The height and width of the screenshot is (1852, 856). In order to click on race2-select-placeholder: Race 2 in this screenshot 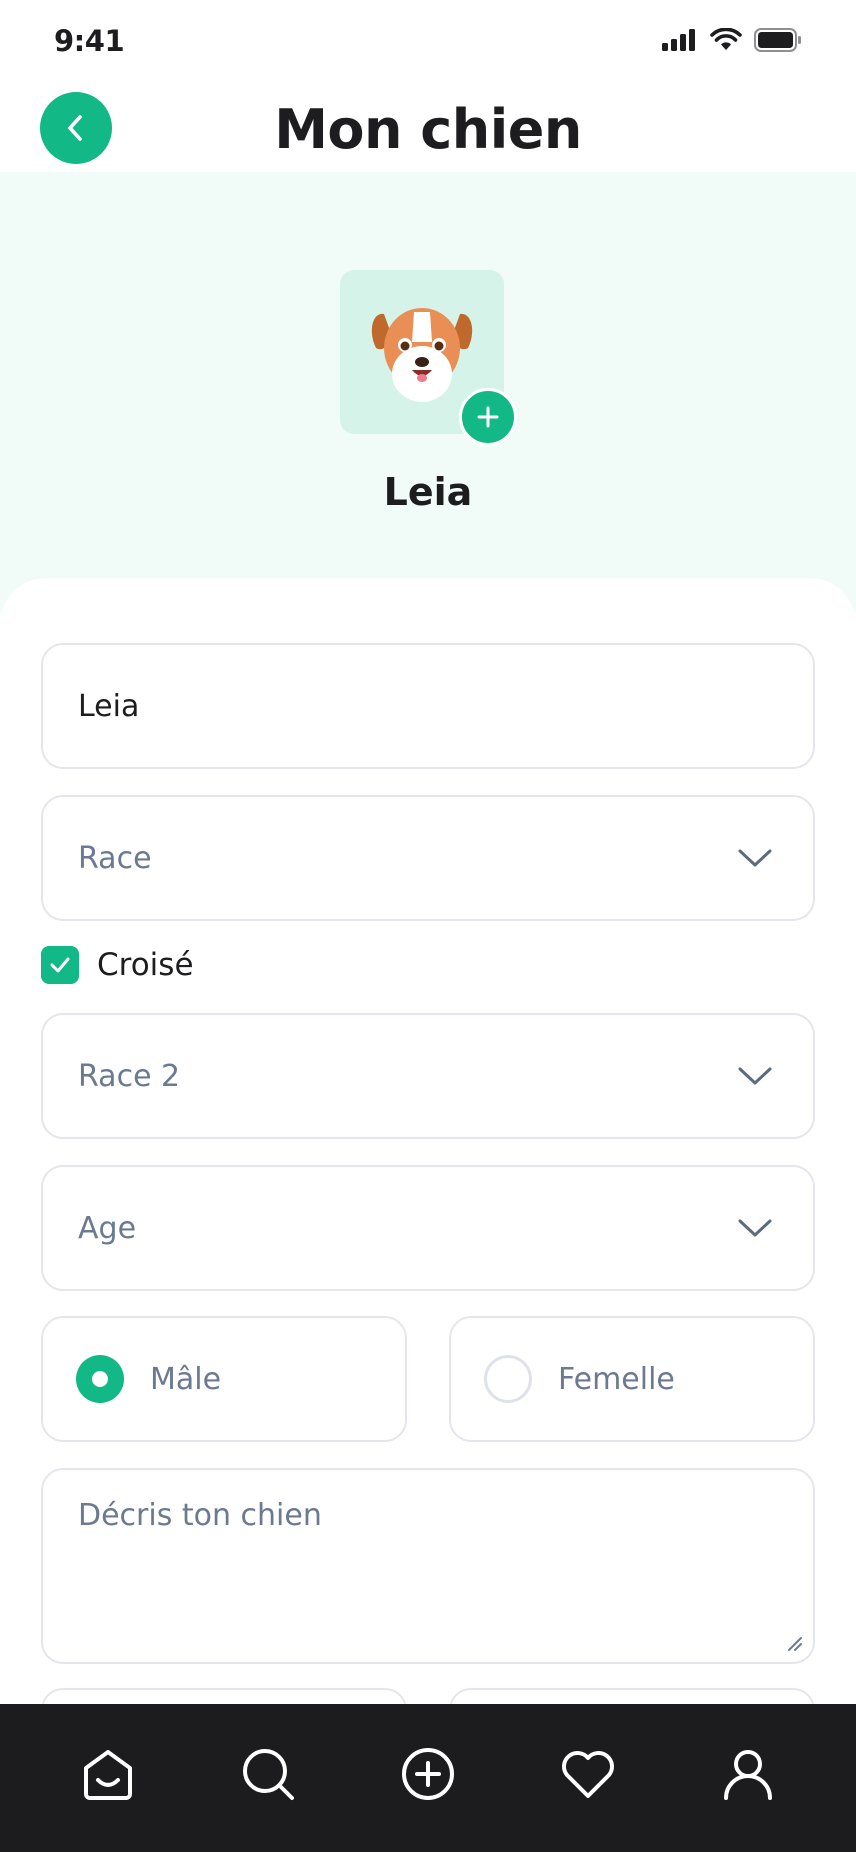, I will do `click(129, 1076)`.